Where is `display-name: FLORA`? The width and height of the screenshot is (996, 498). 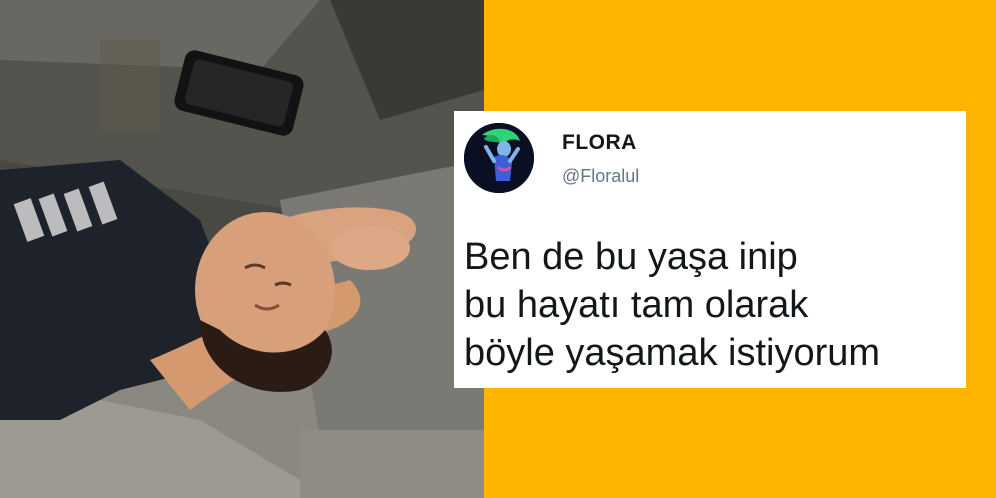
display-name: FLORA is located at coordinates (599, 143).